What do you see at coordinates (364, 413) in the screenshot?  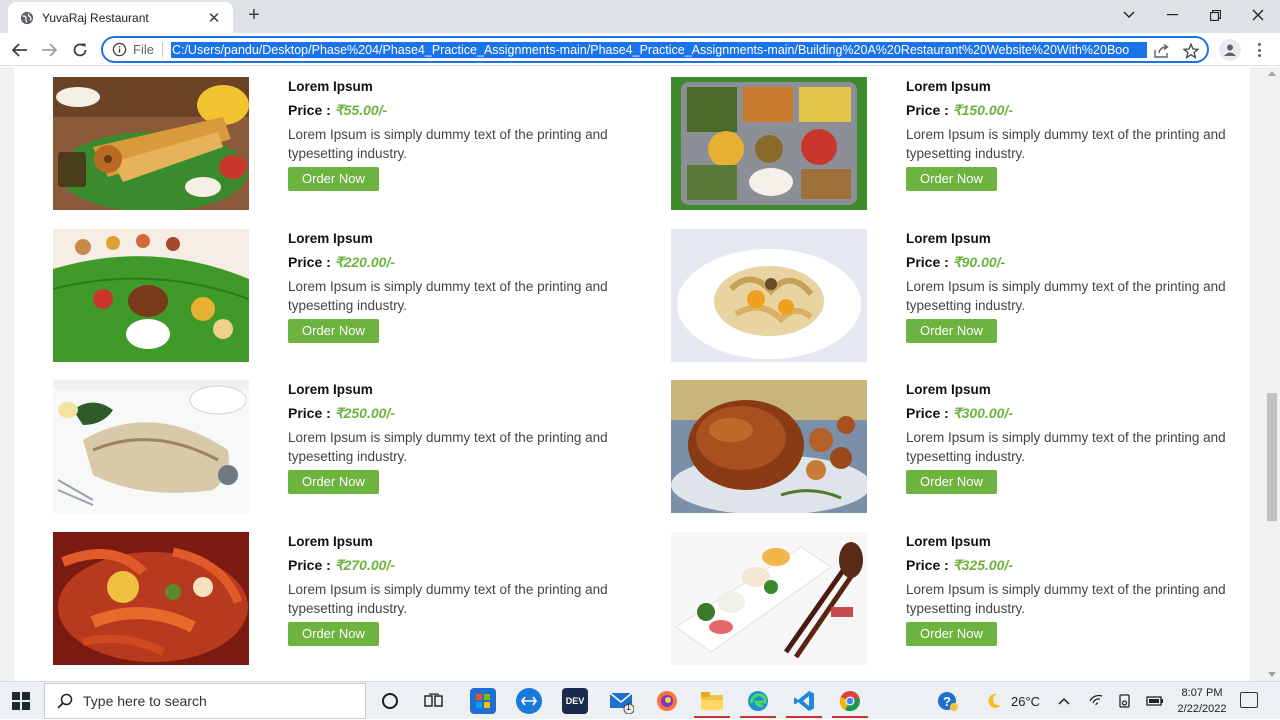 I see `menu-item-price: ₹250.00/-` at bounding box center [364, 413].